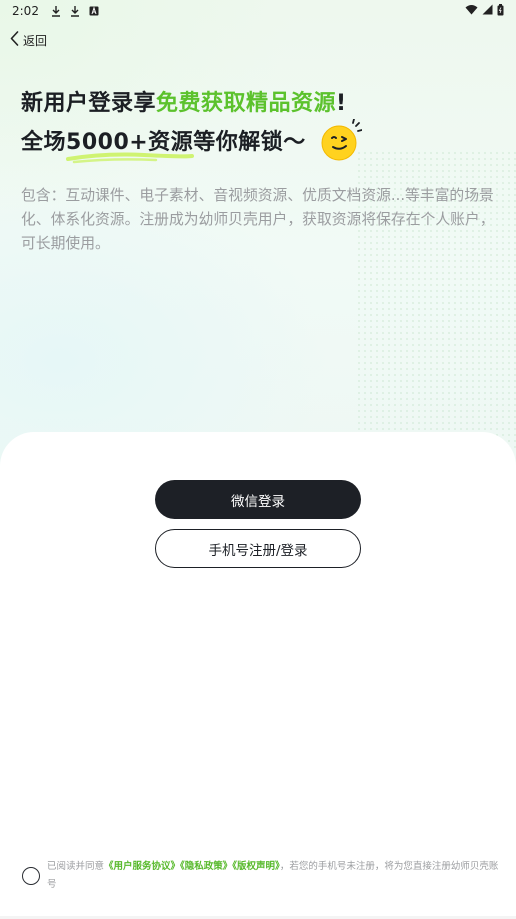  I want to click on headline-highlight: 免费获取精品资源, so click(246, 103).